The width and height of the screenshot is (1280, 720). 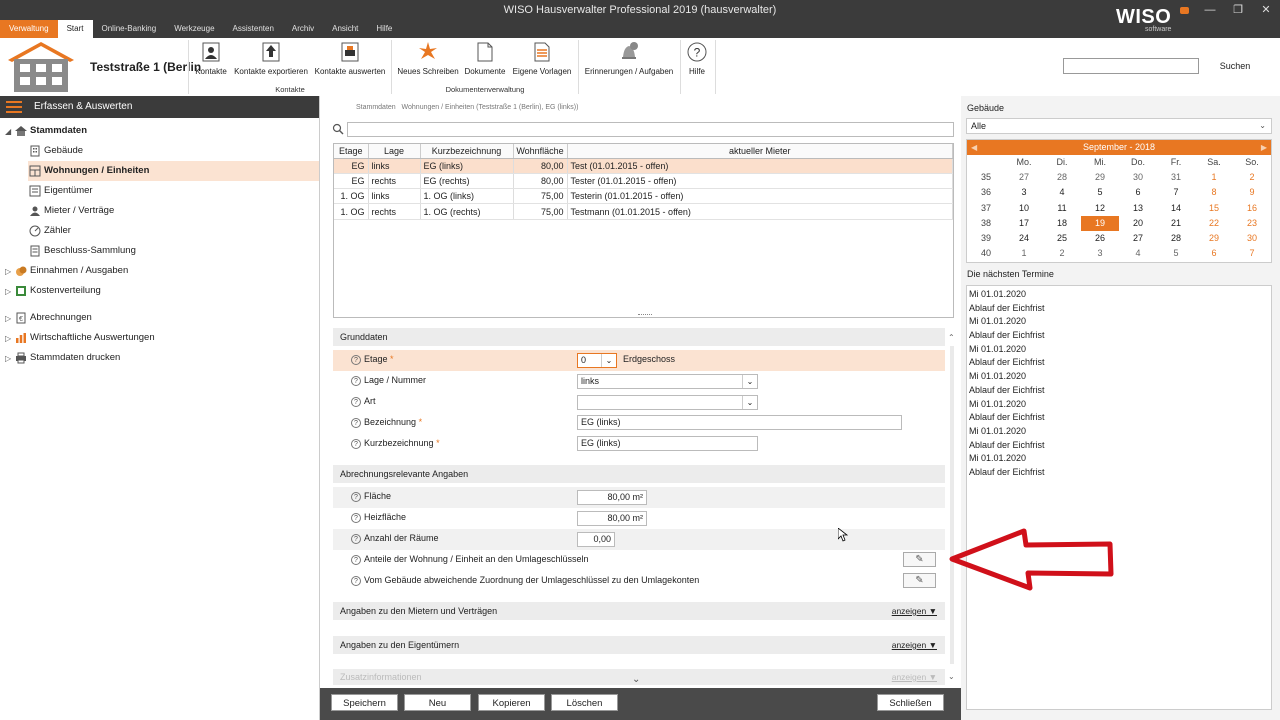 What do you see at coordinates (951, 676) in the screenshot?
I see `scroll-down-icon: ⌄` at bounding box center [951, 676].